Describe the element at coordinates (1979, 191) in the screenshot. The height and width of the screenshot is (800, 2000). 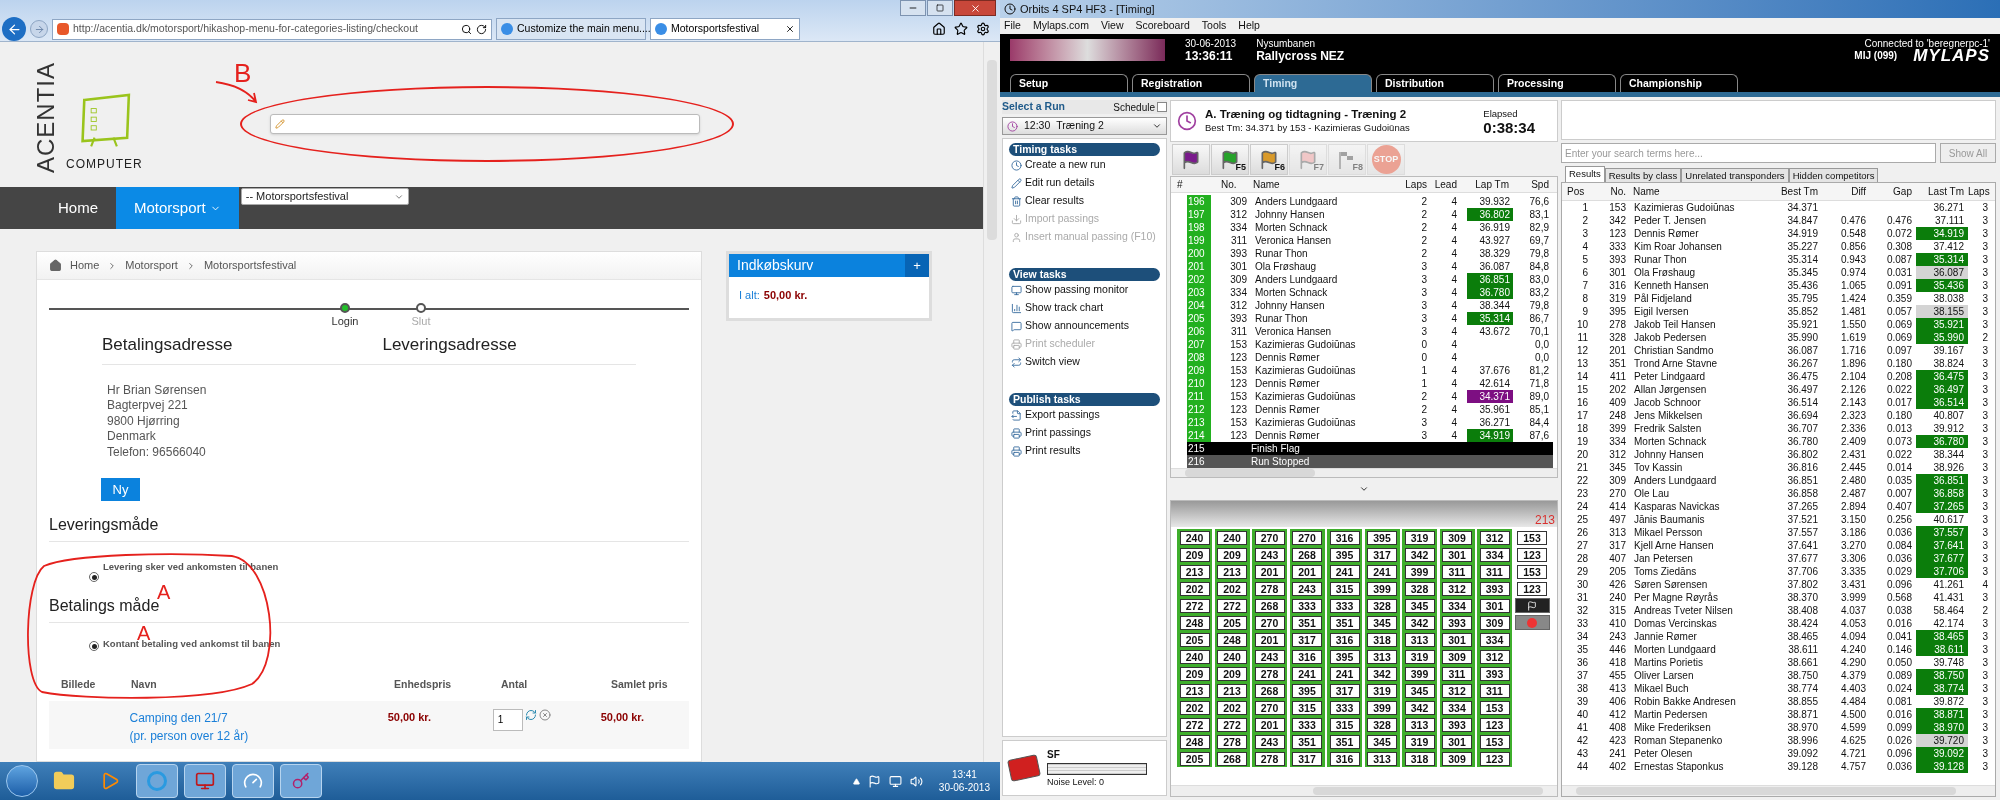
I see `column-header: Laps` at that location.